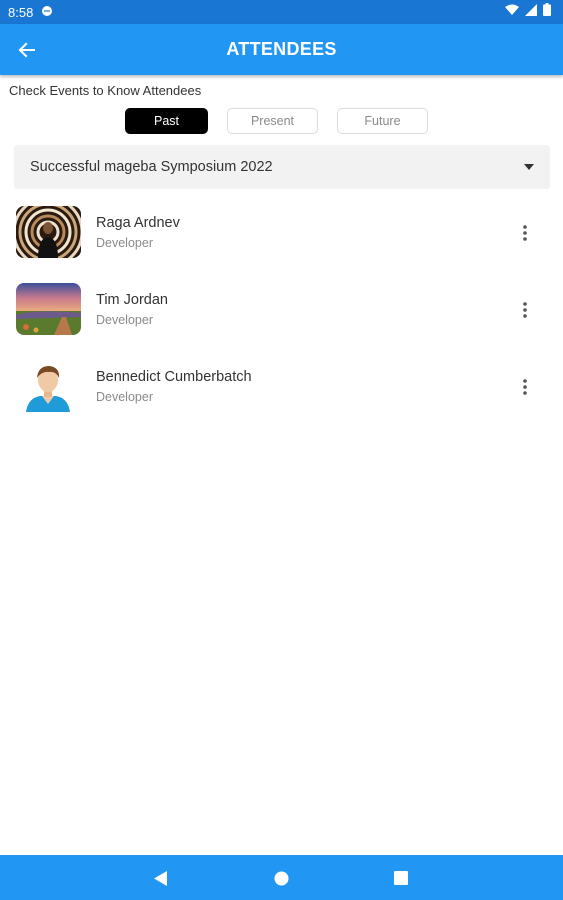 The height and width of the screenshot is (900, 563). I want to click on circle-home-icon, so click(281, 878).